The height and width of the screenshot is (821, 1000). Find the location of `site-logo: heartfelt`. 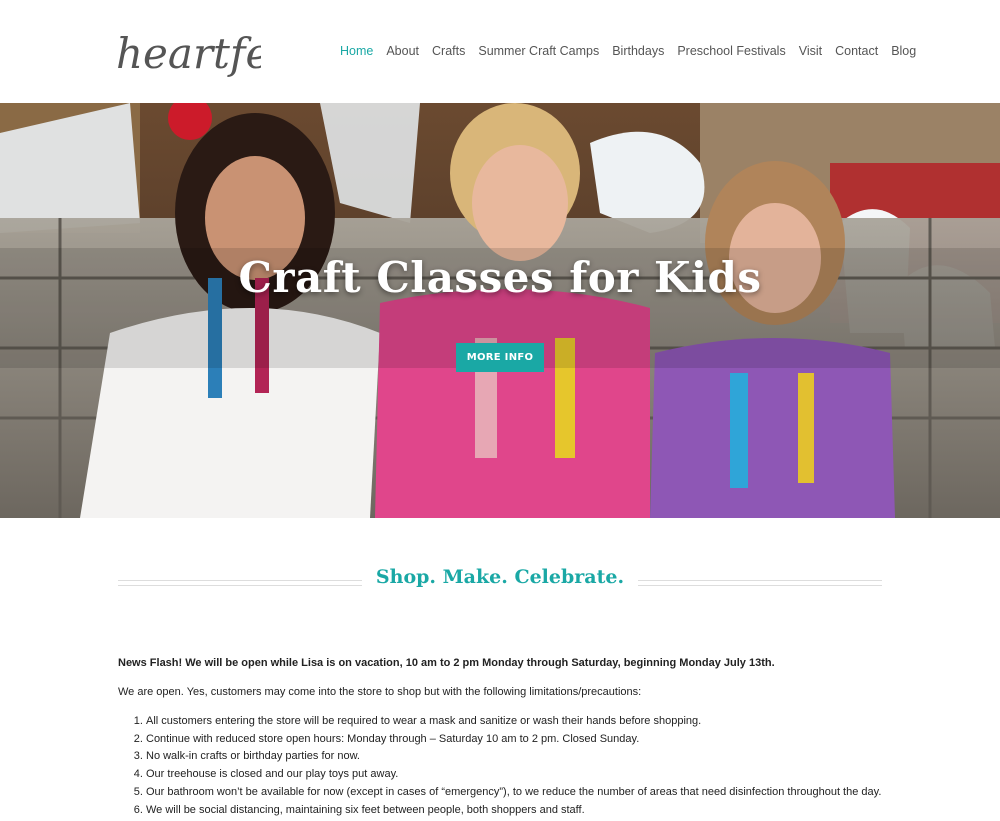

site-logo: heartfelt is located at coordinates (188, 56).